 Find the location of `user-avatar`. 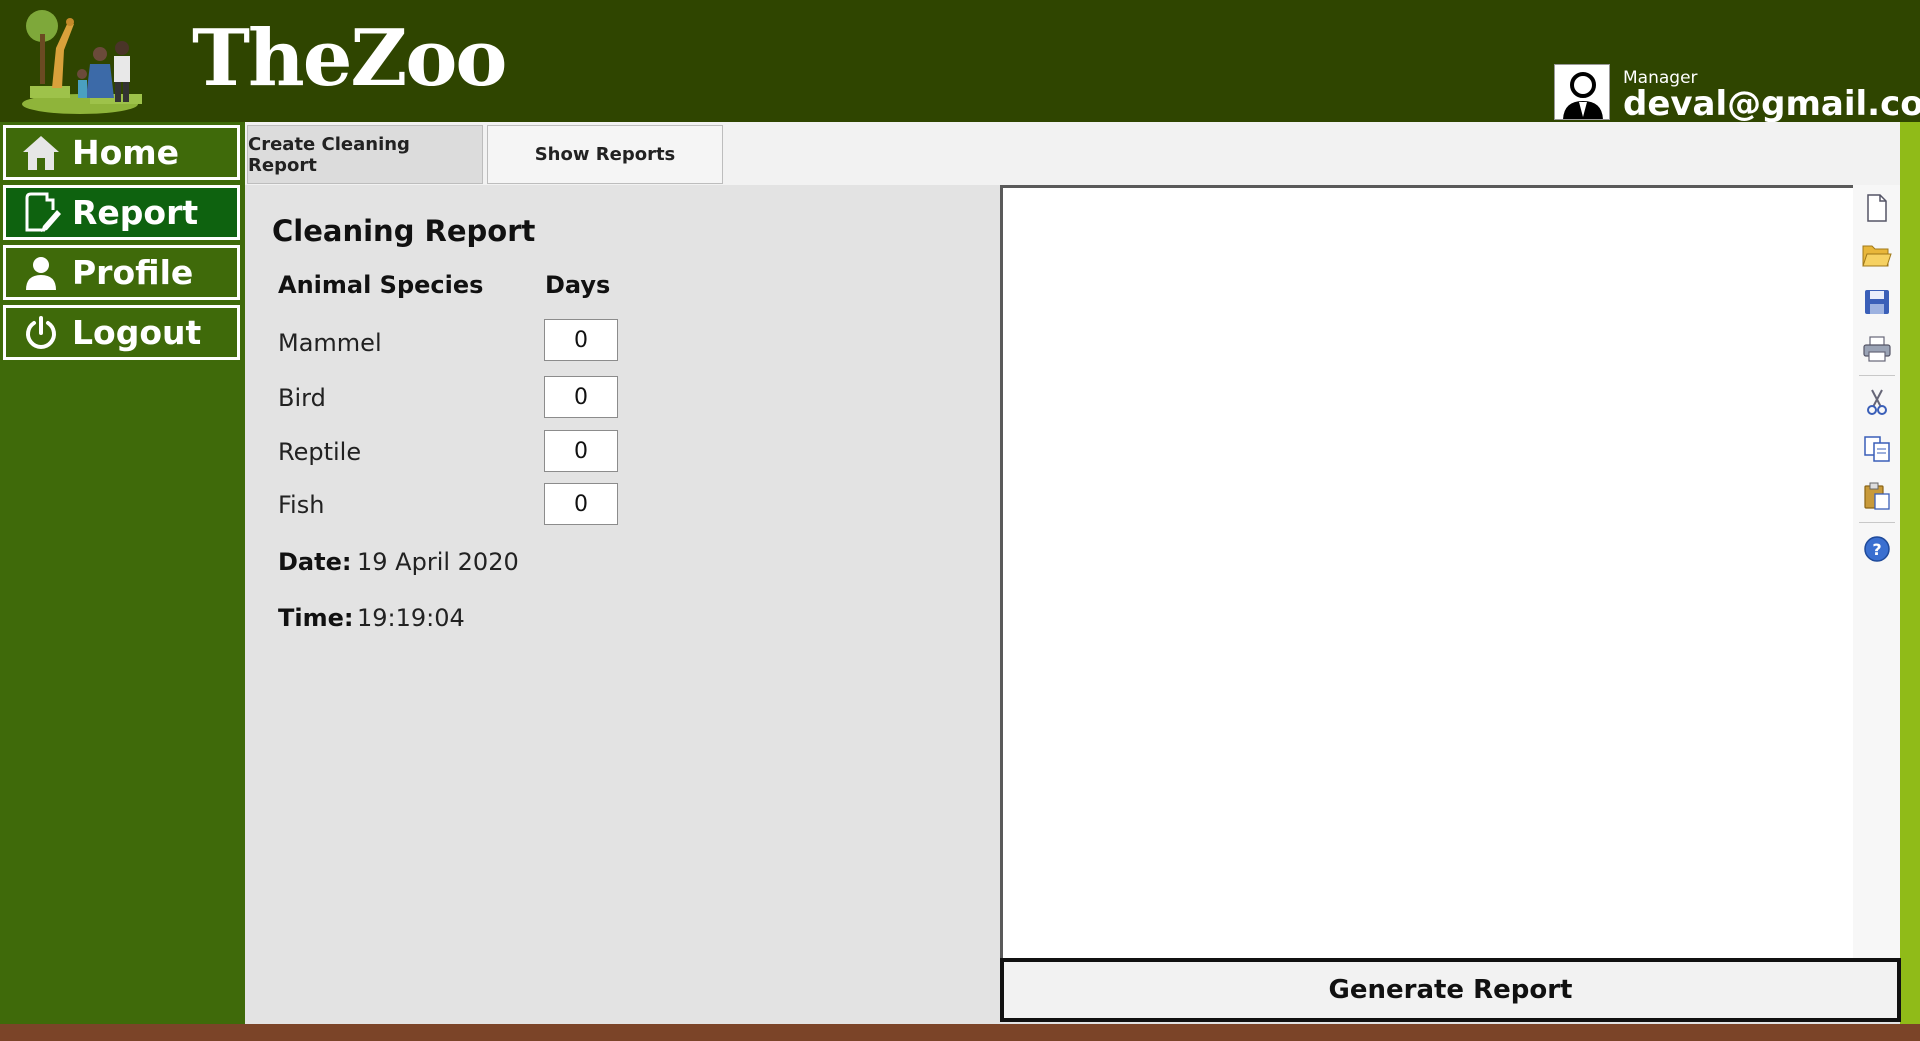

user-avatar is located at coordinates (1582, 92).